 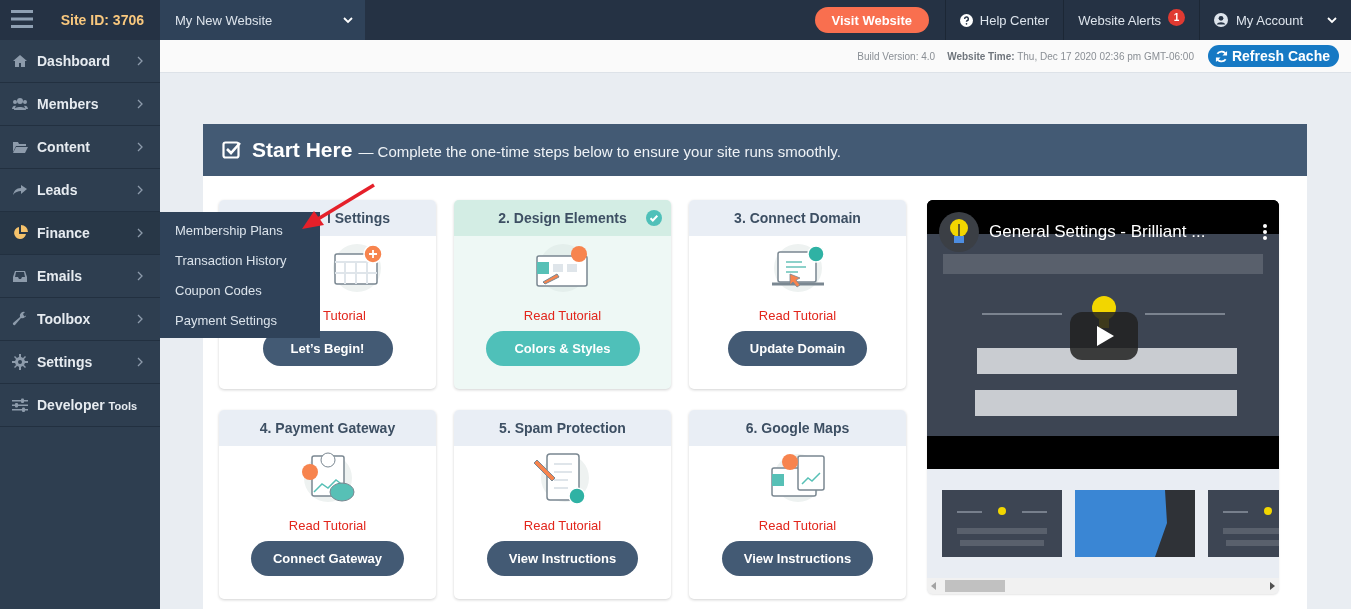 What do you see at coordinates (1070, 56) in the screenshot?
I see `website-time: Website Time: Thu, Dec 17 2020 02:36 pm GMT-06:00` at bounding box center [1070, 56].